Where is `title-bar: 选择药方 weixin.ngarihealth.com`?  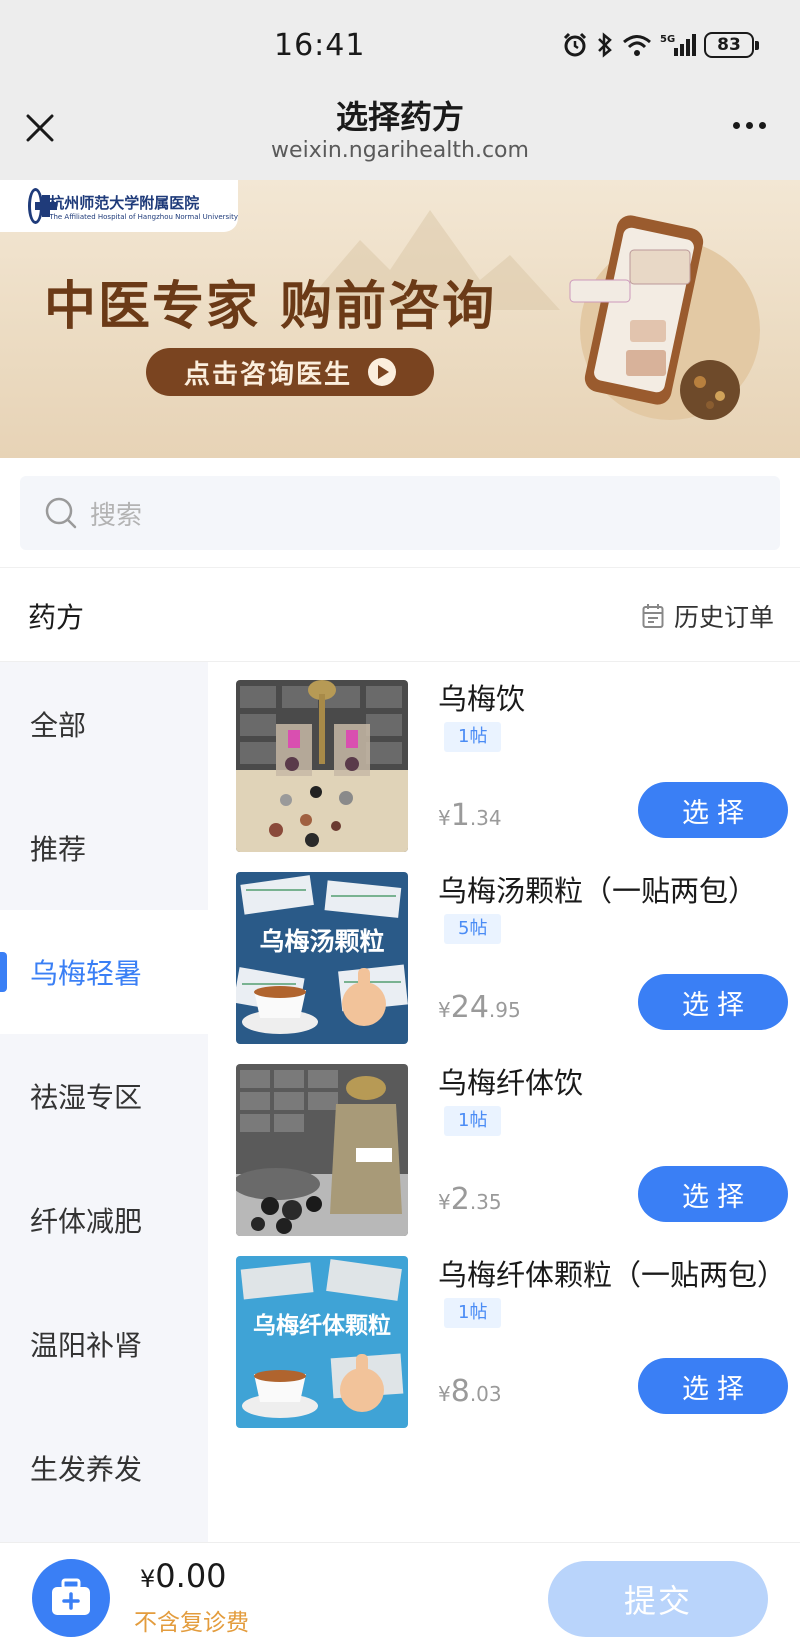
title-bar: 选择药方 weixin.ngarihealth.com is located at coordinates (400, 135).